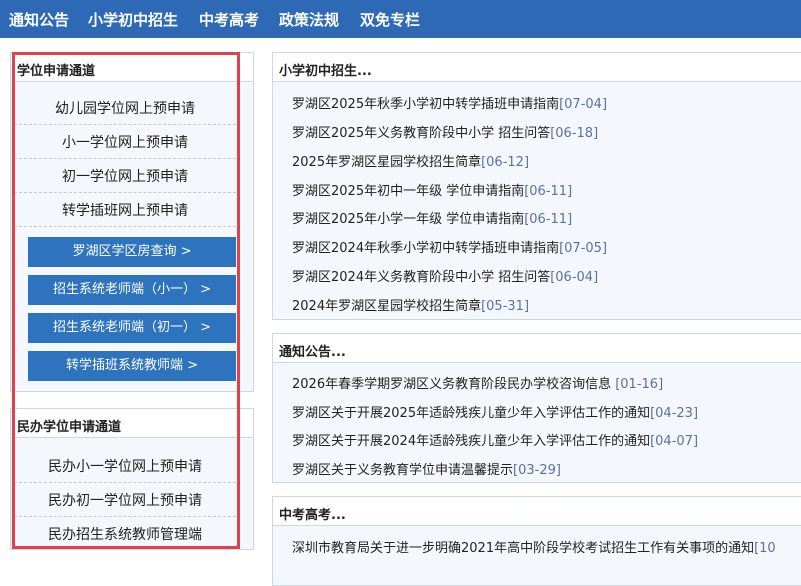 The image size is (801, 586). I want to click on nav-item-exams: 中考高考, so click(229, 19).